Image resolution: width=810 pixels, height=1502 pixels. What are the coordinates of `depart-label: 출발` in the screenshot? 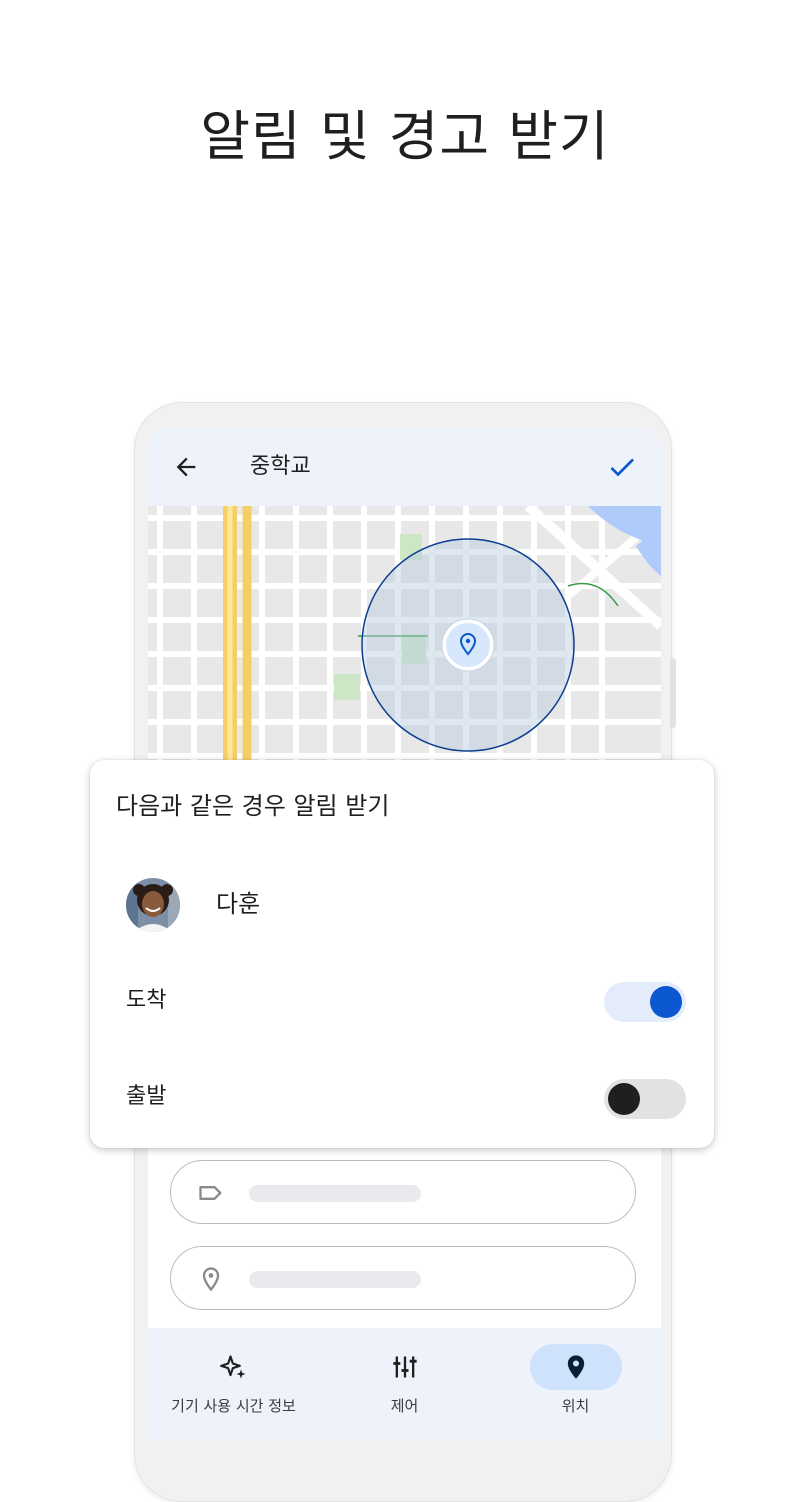 It's located at (146, 1096).